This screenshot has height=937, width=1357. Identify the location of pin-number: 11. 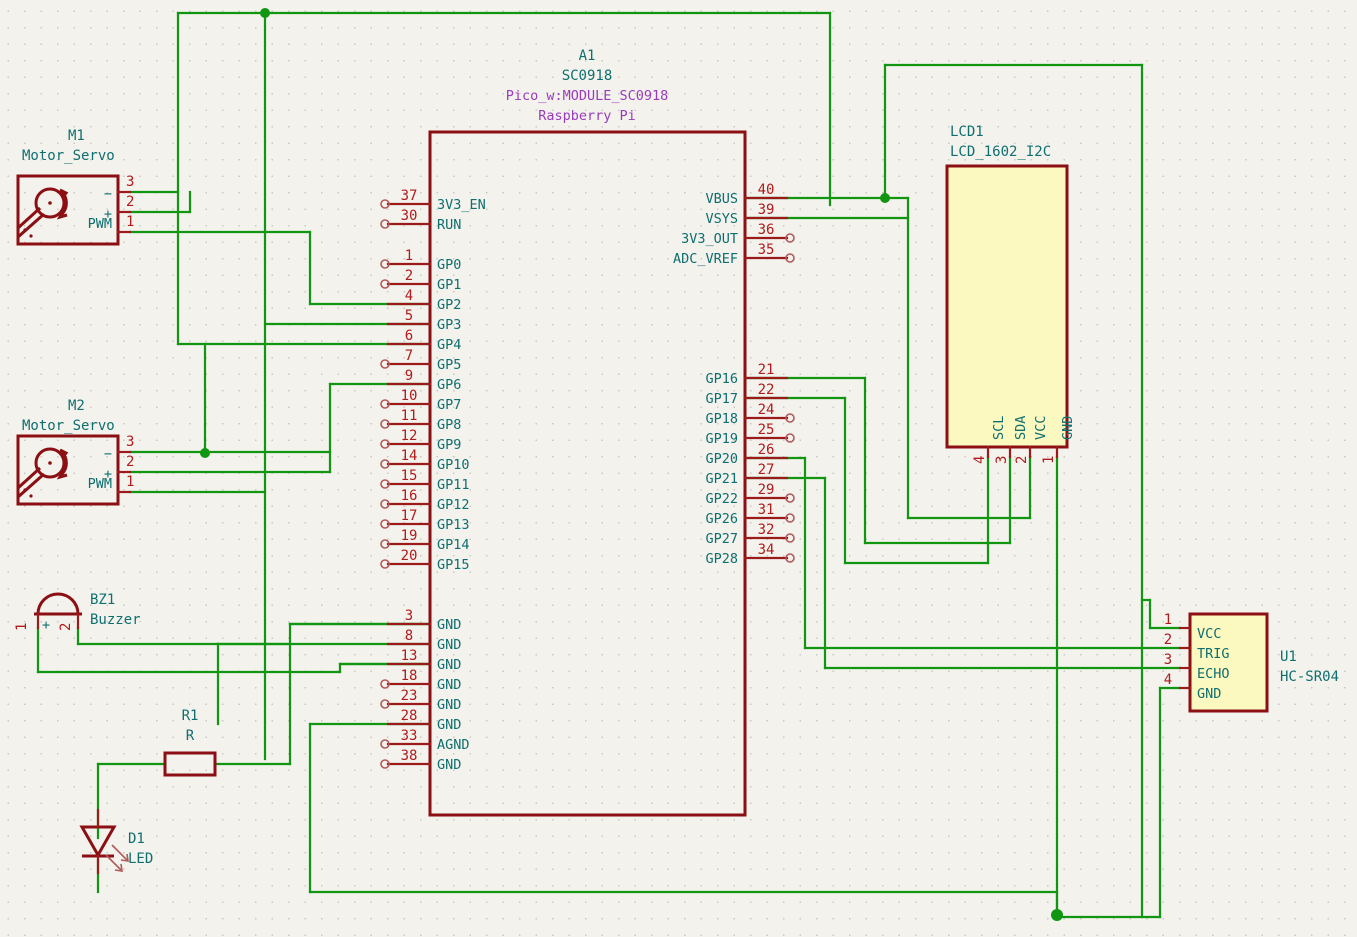
(409, 416).